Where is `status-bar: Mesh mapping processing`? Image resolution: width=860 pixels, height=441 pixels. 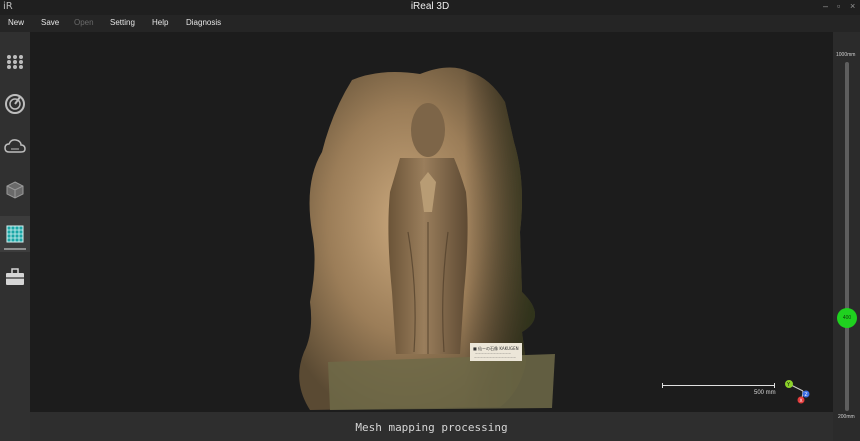 status-bar: Mesh mapping processing is located at coordinates (431, 426).